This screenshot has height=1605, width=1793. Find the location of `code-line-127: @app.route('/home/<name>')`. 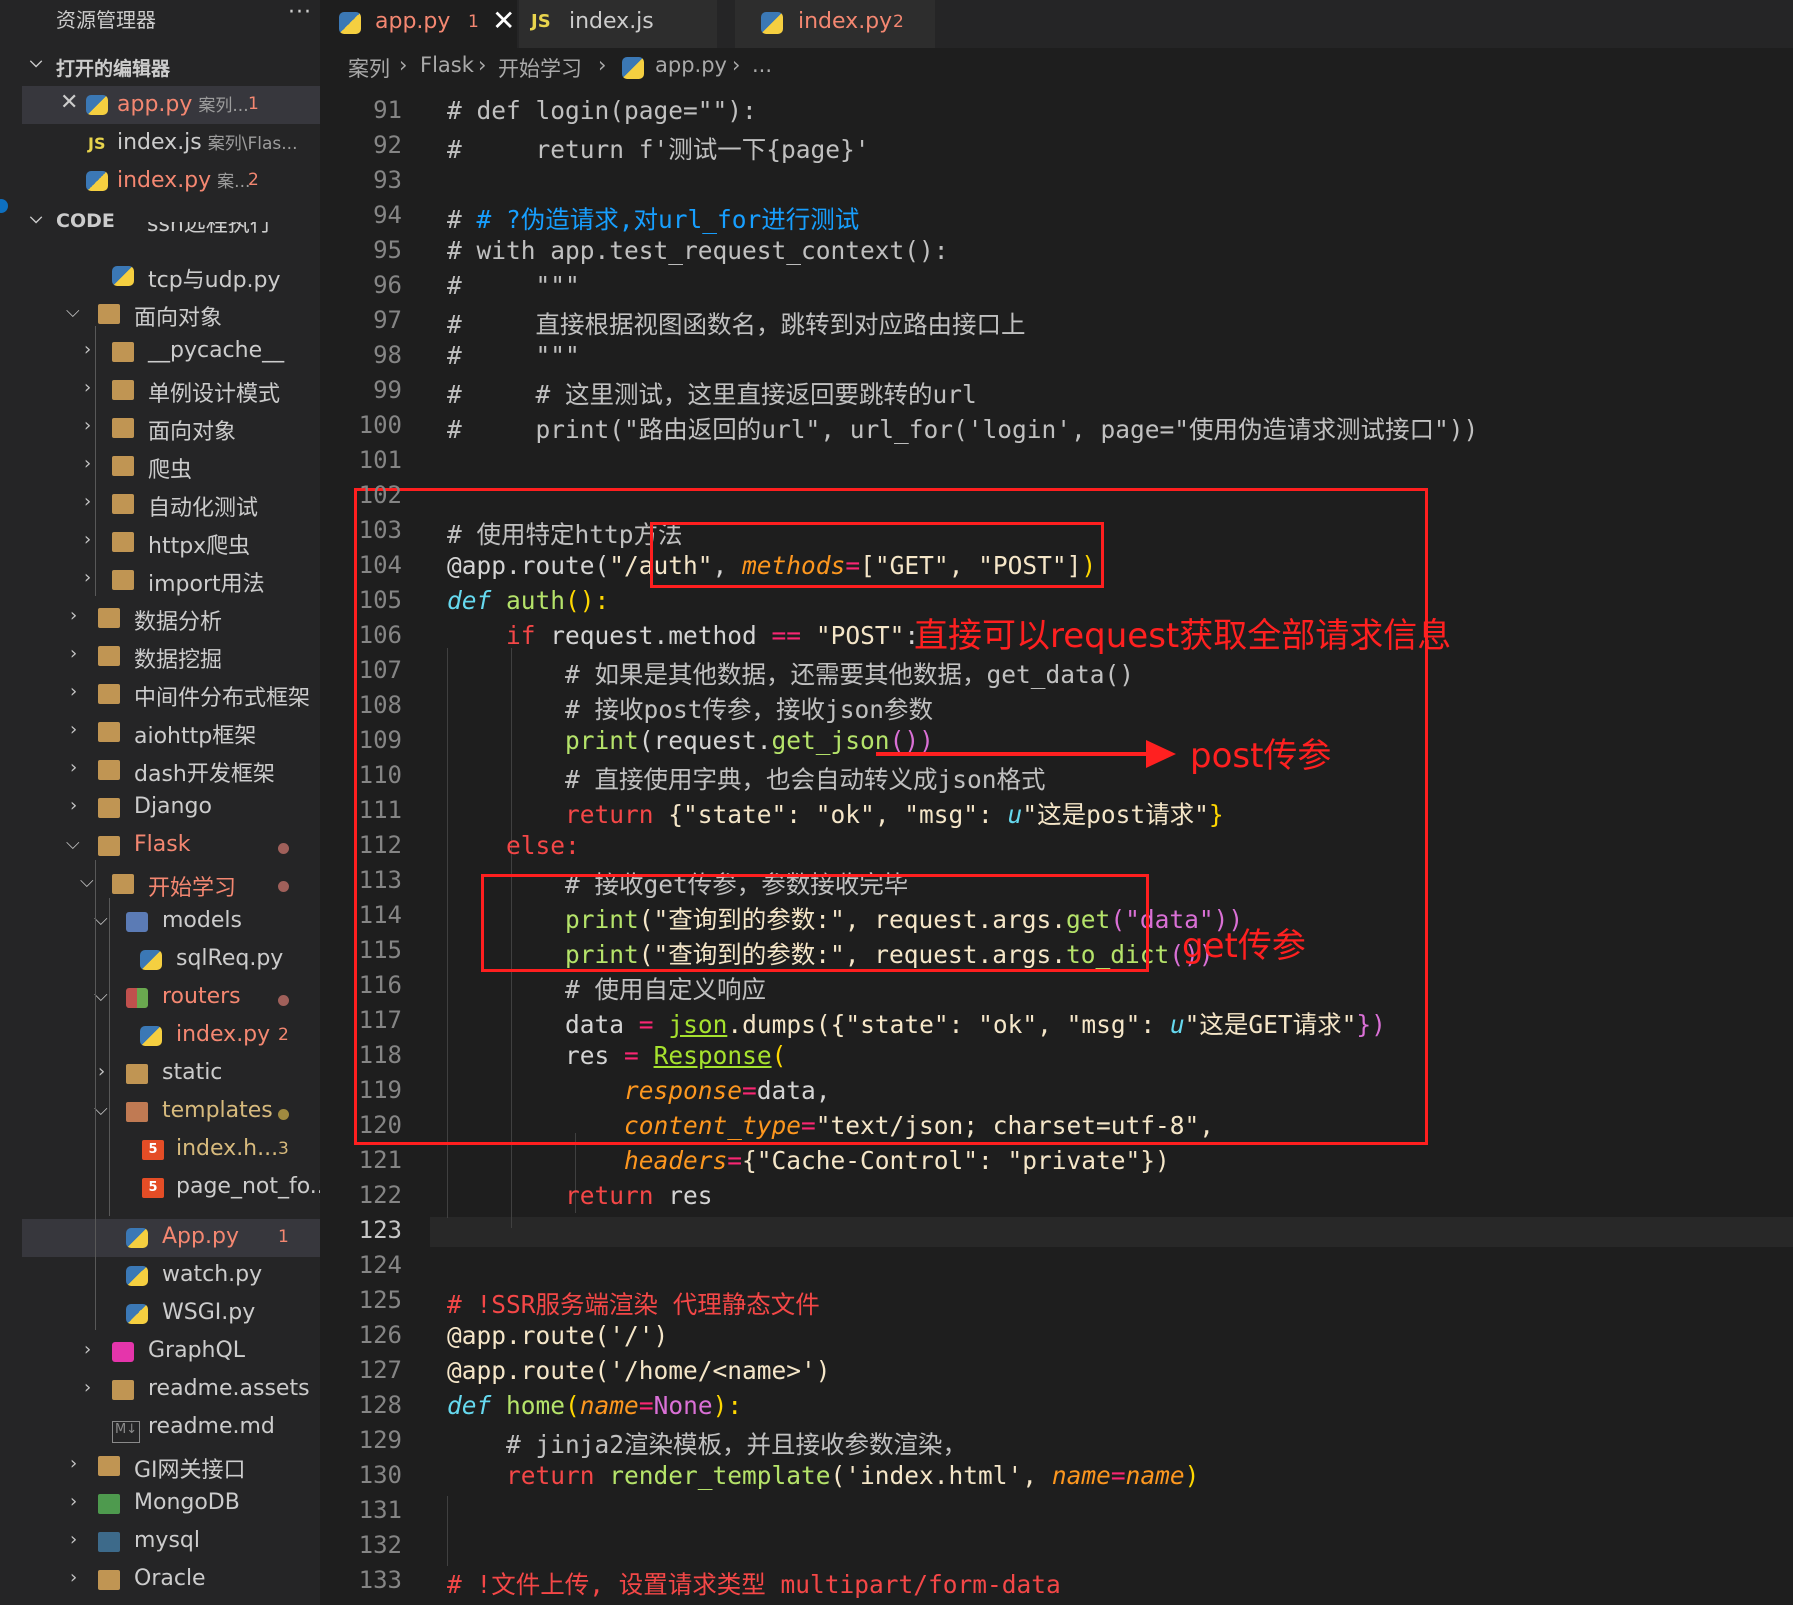

code-line-127: @app.route('/home/<name>') is located at coordinates (639, 1370).